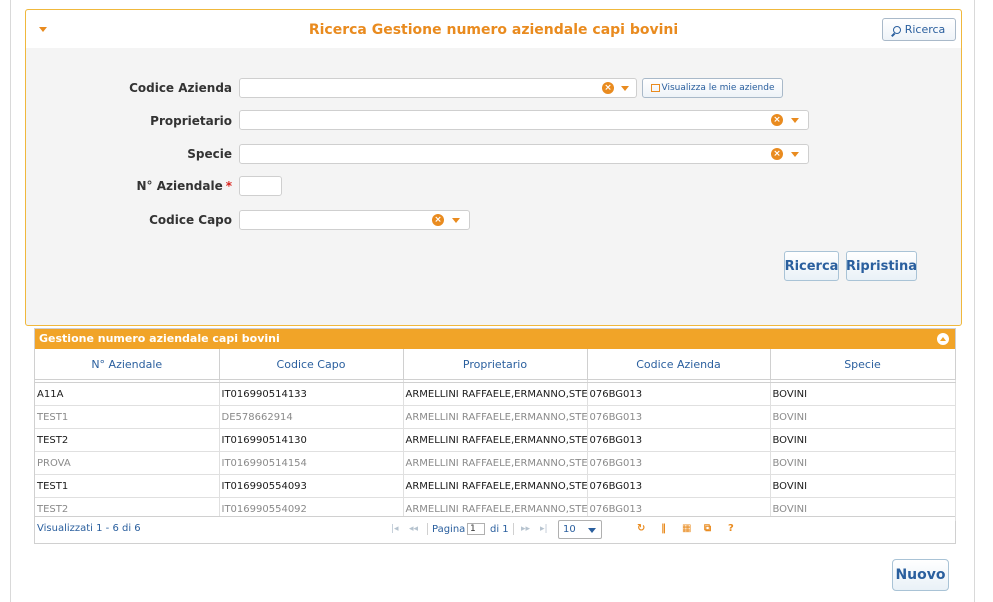 The image size is (993, 602). What do you see at coordinates (311, 463) in the screenshot?
I see `cell-codice-capo: IT016990514154` at bounding box center [311, 463].